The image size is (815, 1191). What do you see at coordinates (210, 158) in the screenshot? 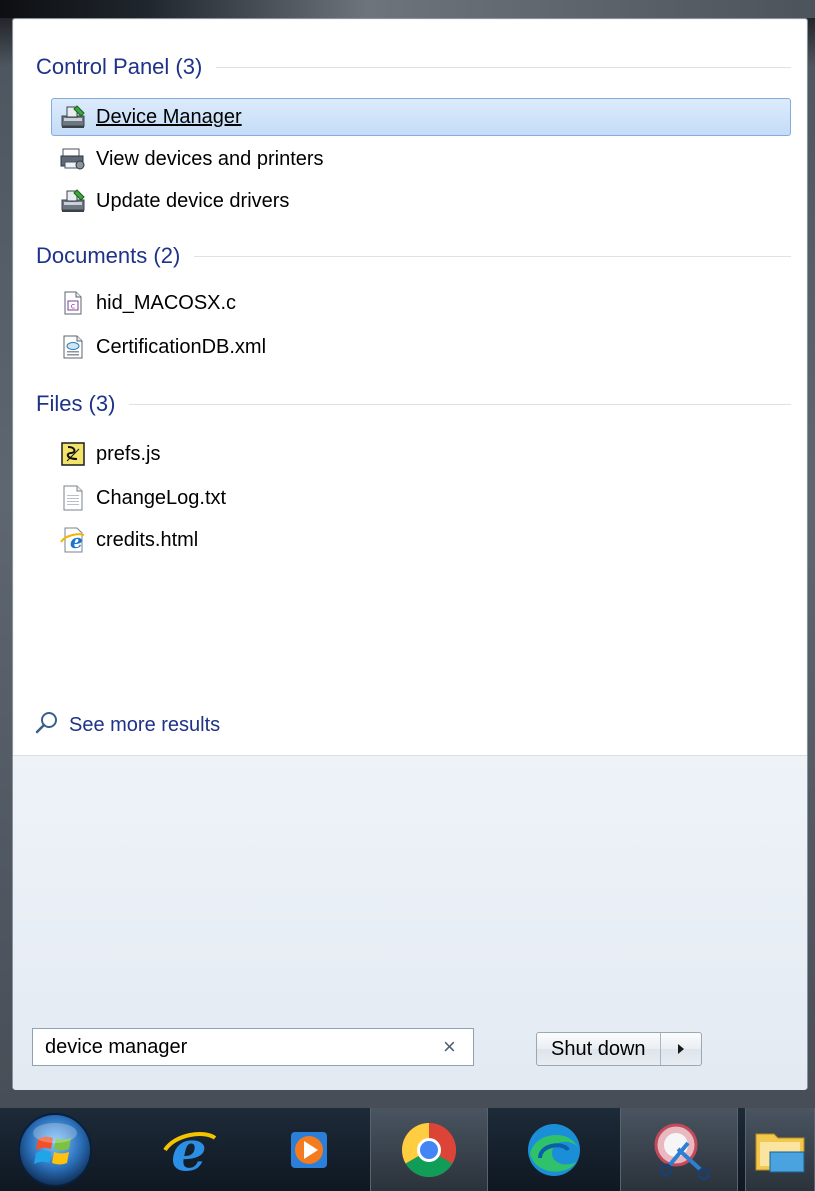
I see `result-label: View devices and printers` at bounding box center [210, 158].